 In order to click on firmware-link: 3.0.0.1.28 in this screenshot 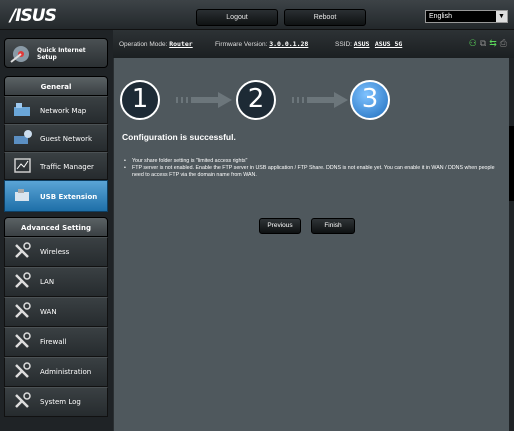, I will do `click(288, 44)`.